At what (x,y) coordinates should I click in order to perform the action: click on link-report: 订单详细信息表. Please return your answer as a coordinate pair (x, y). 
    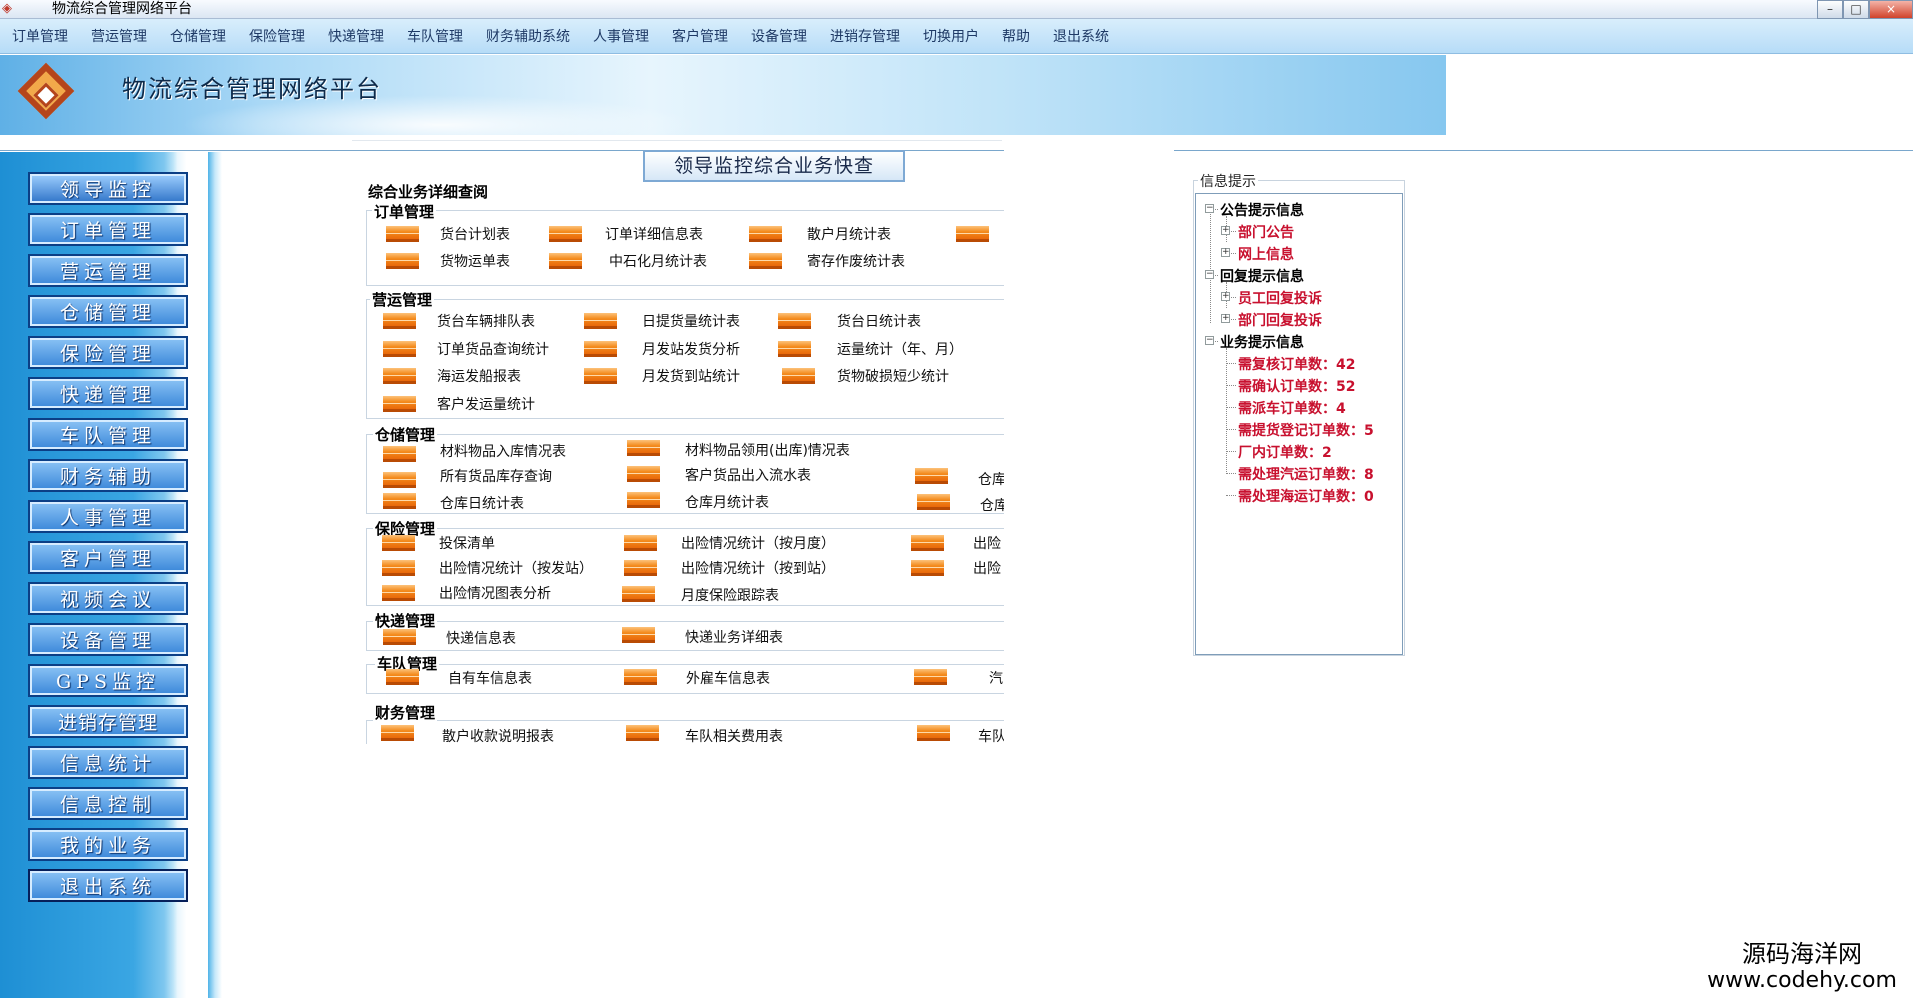
    Looking at the image, I should click on (654, 234).